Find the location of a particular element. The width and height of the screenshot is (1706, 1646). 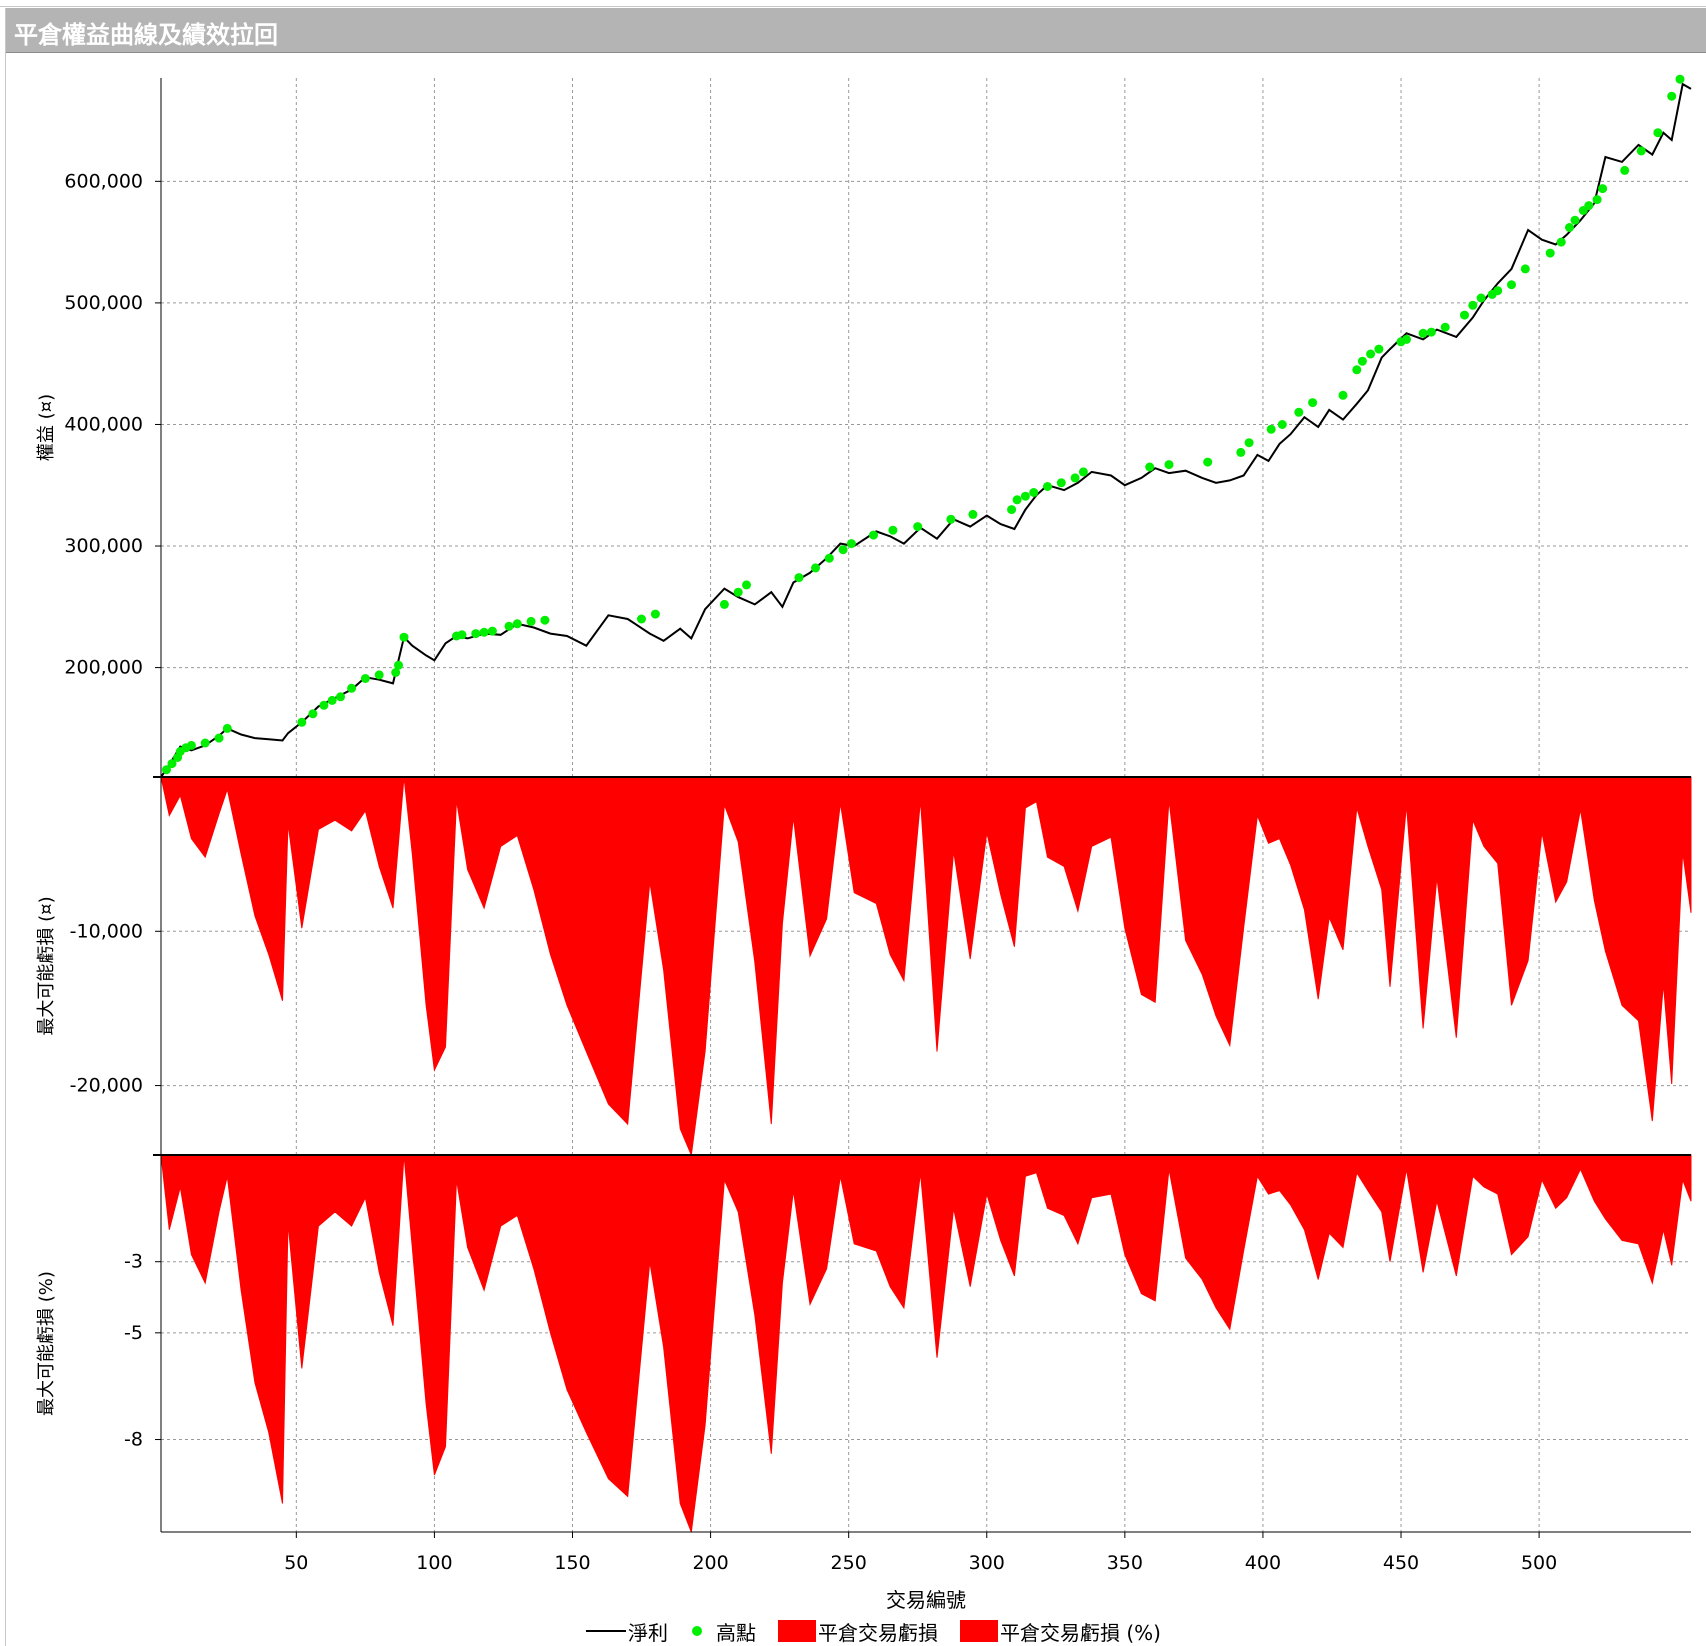

legend-drawdown-pct-label: 平倉交易虧損 (%) is located at coordinates (1080, 1632).